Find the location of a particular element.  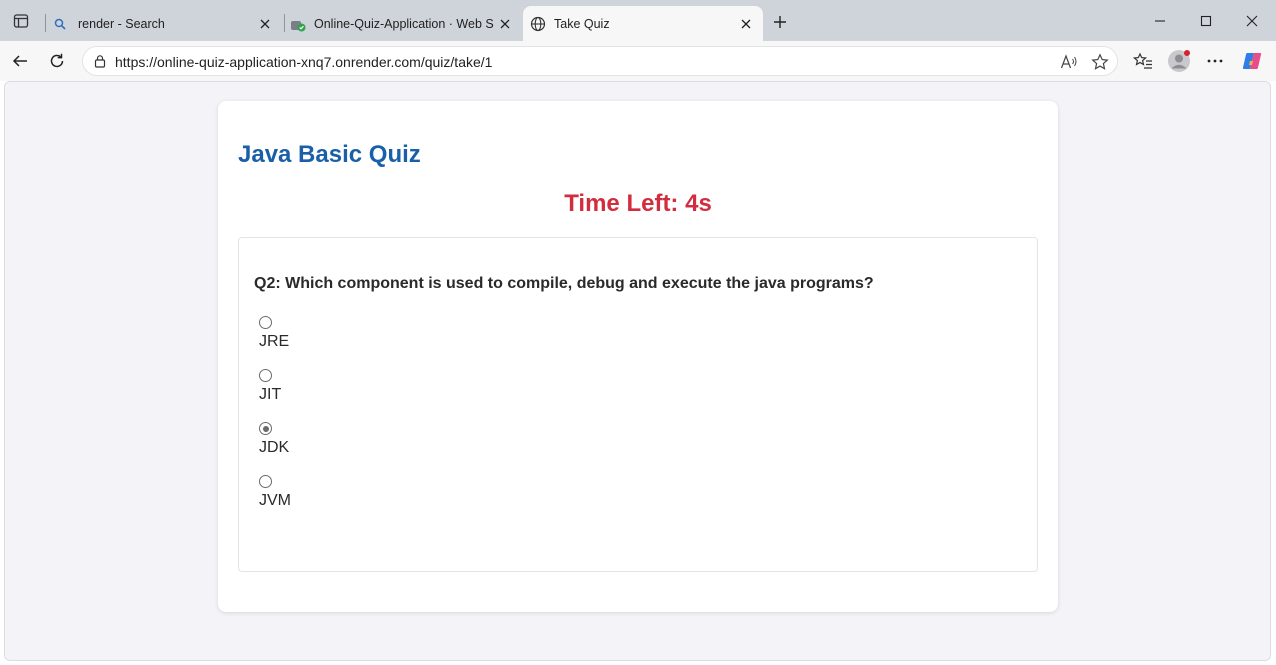

new-tab-button is located at coordinates (780, 22).